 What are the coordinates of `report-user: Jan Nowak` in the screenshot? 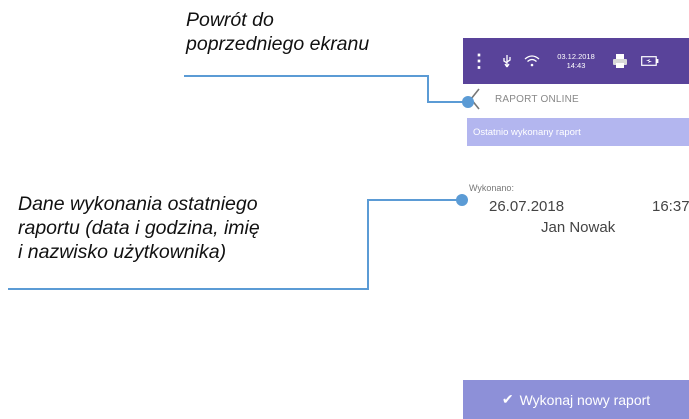 It's located at (578, 227).